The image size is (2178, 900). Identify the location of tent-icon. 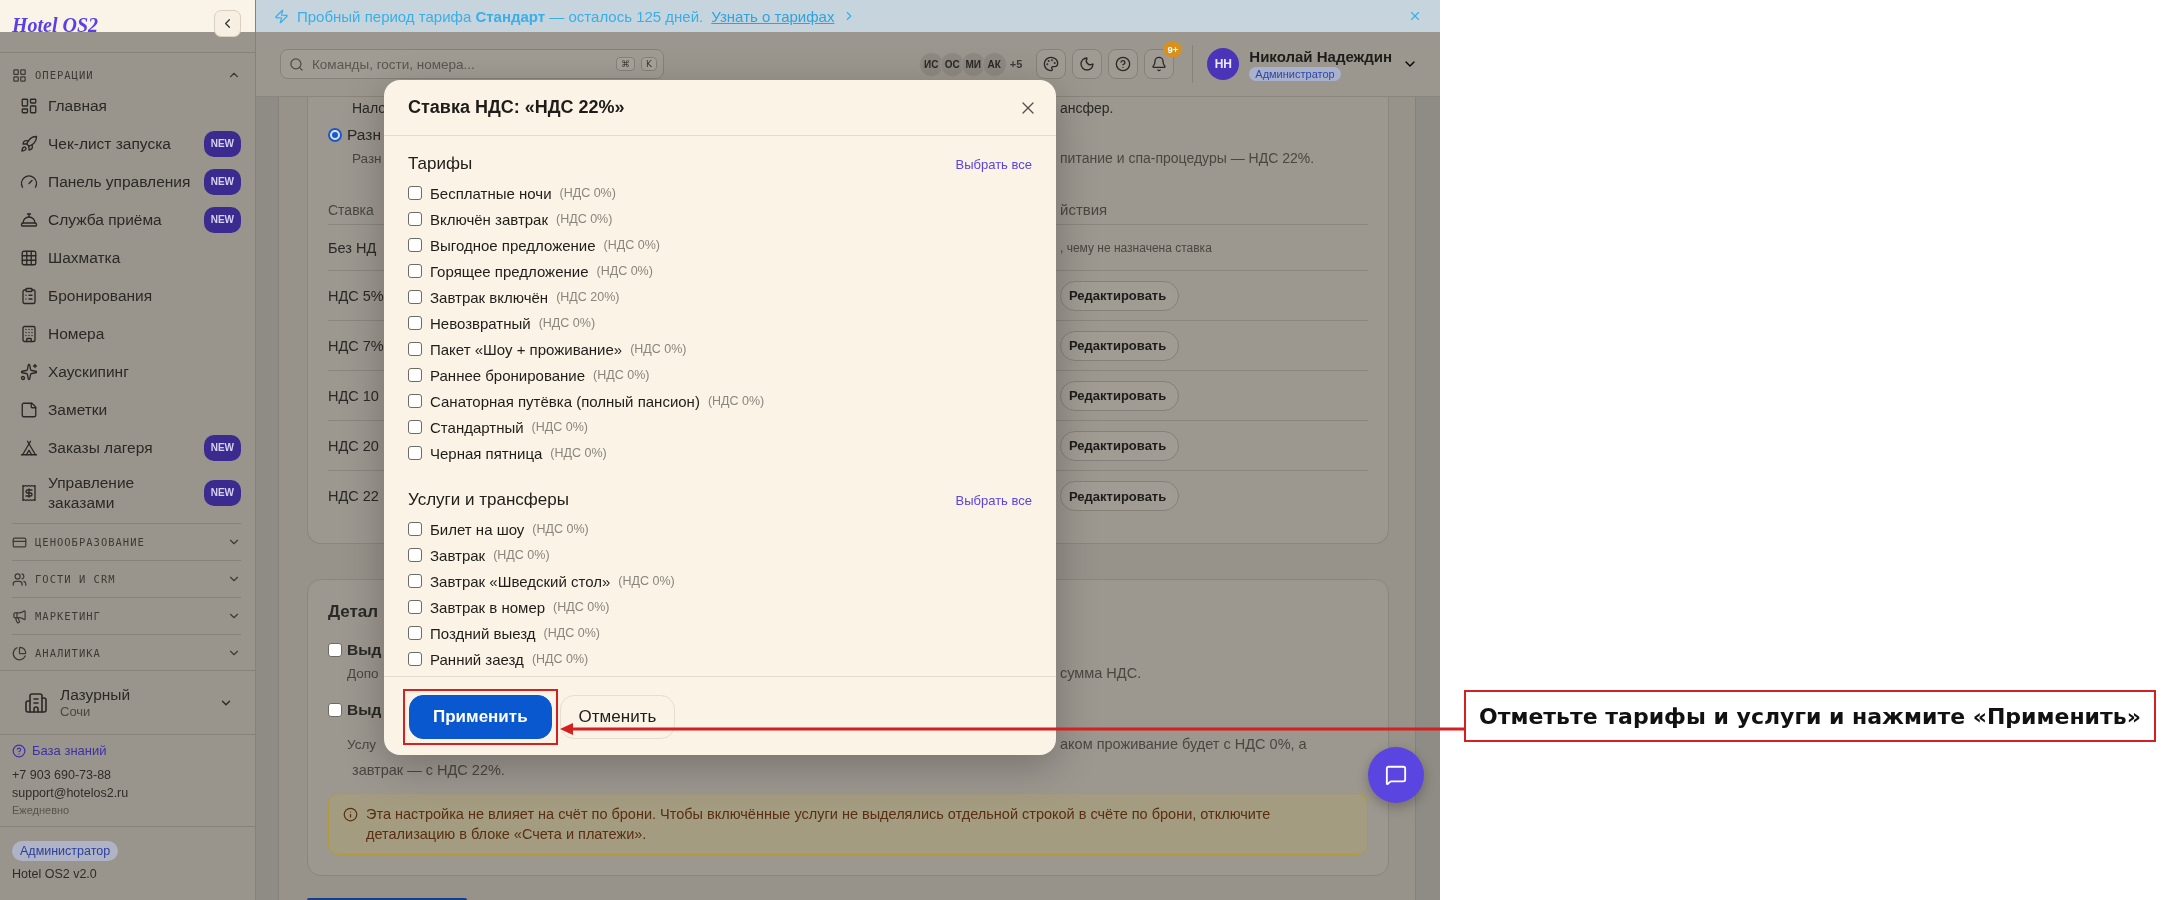
(29, 448).